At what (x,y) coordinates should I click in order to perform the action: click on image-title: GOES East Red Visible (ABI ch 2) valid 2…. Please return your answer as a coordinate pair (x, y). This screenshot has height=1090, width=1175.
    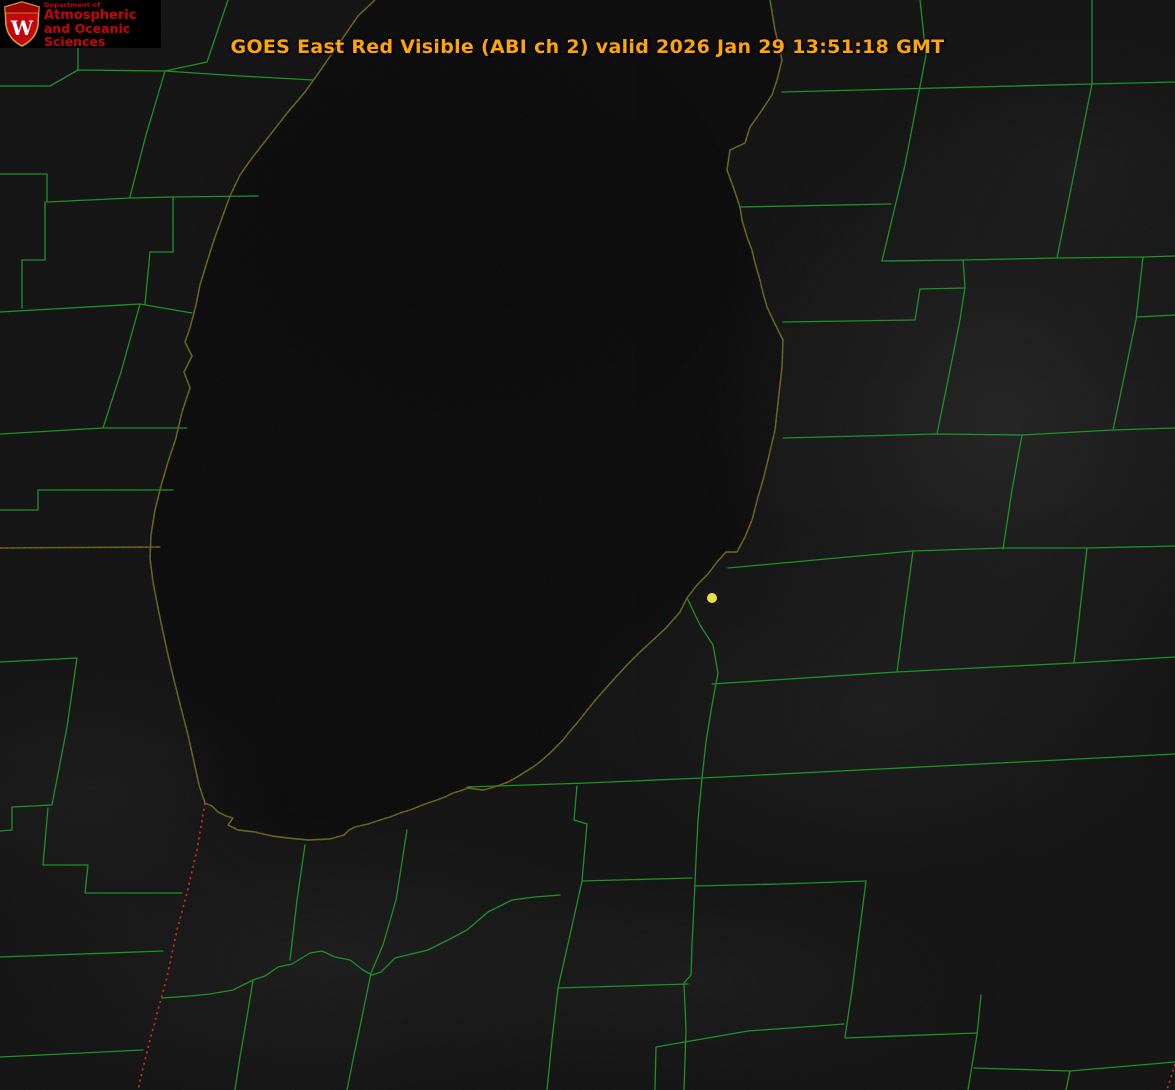
    Looking at the image, I should click on (587, 47).